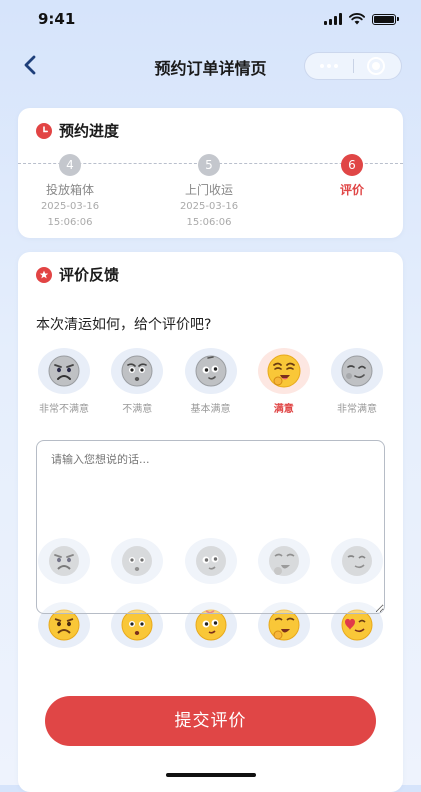 This screenshot has width=421, height=792. I want to click on star-badge-icon, so click(44, 274).